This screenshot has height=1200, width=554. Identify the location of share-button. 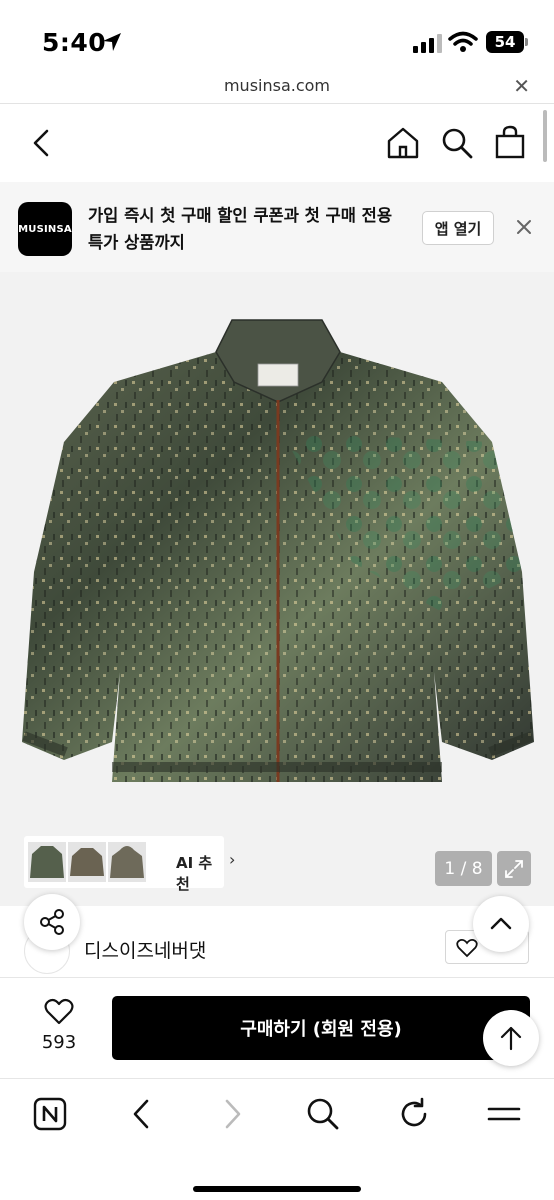
(52, 922).